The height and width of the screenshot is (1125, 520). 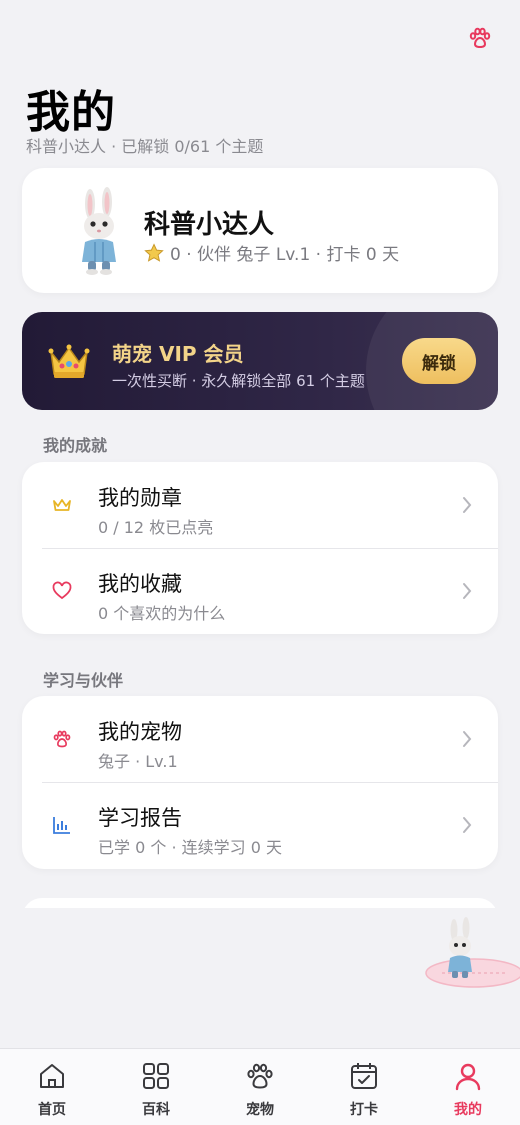 I want to click on list-item-title: 我的勋章, so click(x=140, y=498).